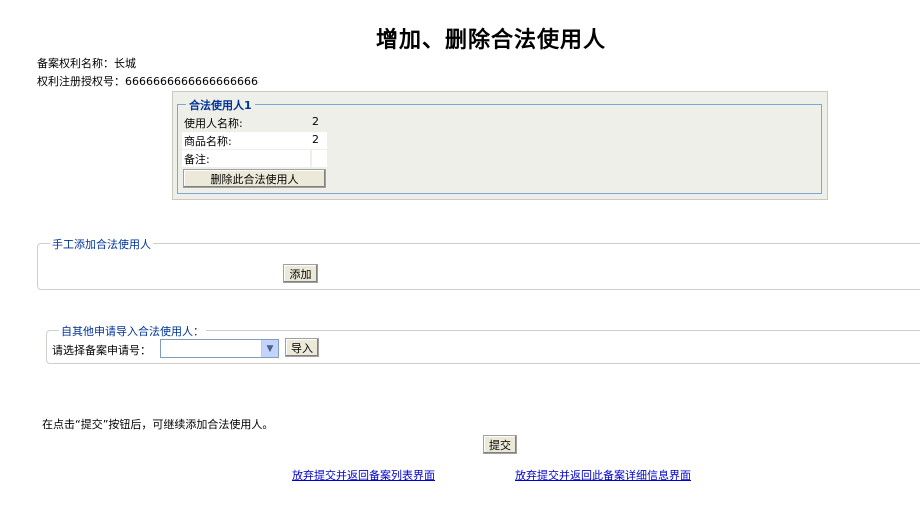 The width and height of the screenshot is (920, 511). I want to click on delete-user-button: 删除此合法使用人, so click(254, 178).